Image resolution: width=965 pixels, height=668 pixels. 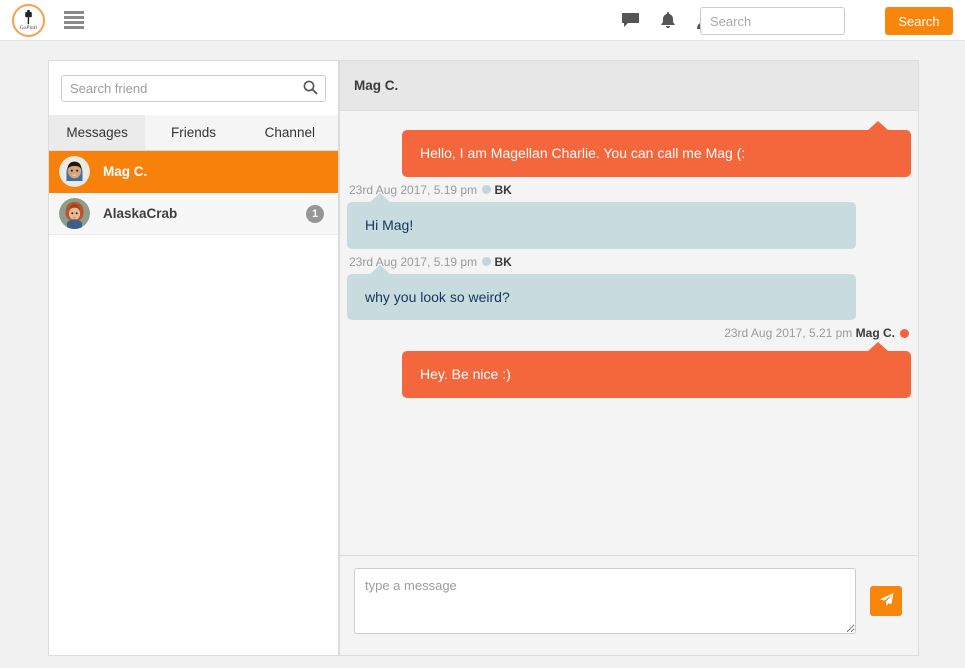 I want to click on friend-list-item: AlaskaCrab 1, so click(x=193, y=214).